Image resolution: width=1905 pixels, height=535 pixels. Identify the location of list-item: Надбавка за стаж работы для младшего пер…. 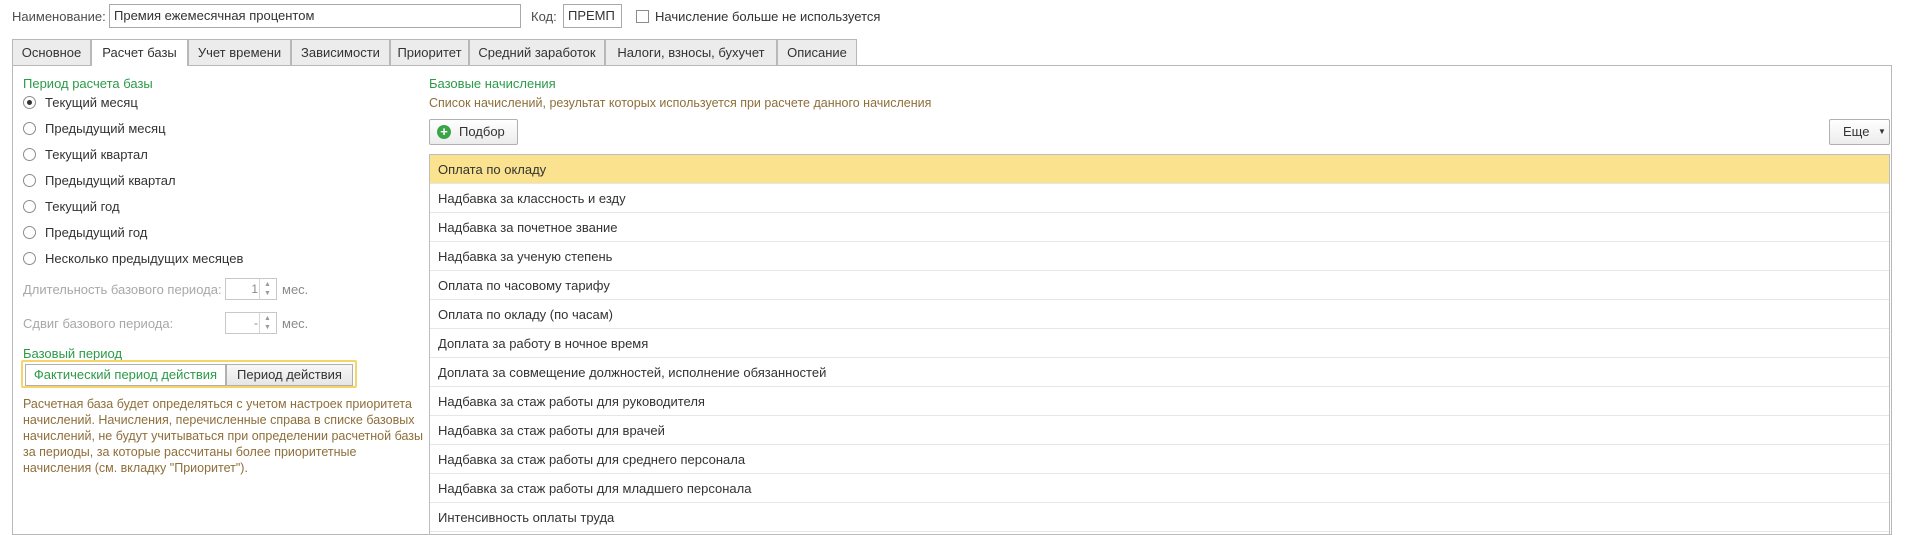
(1159, 488).